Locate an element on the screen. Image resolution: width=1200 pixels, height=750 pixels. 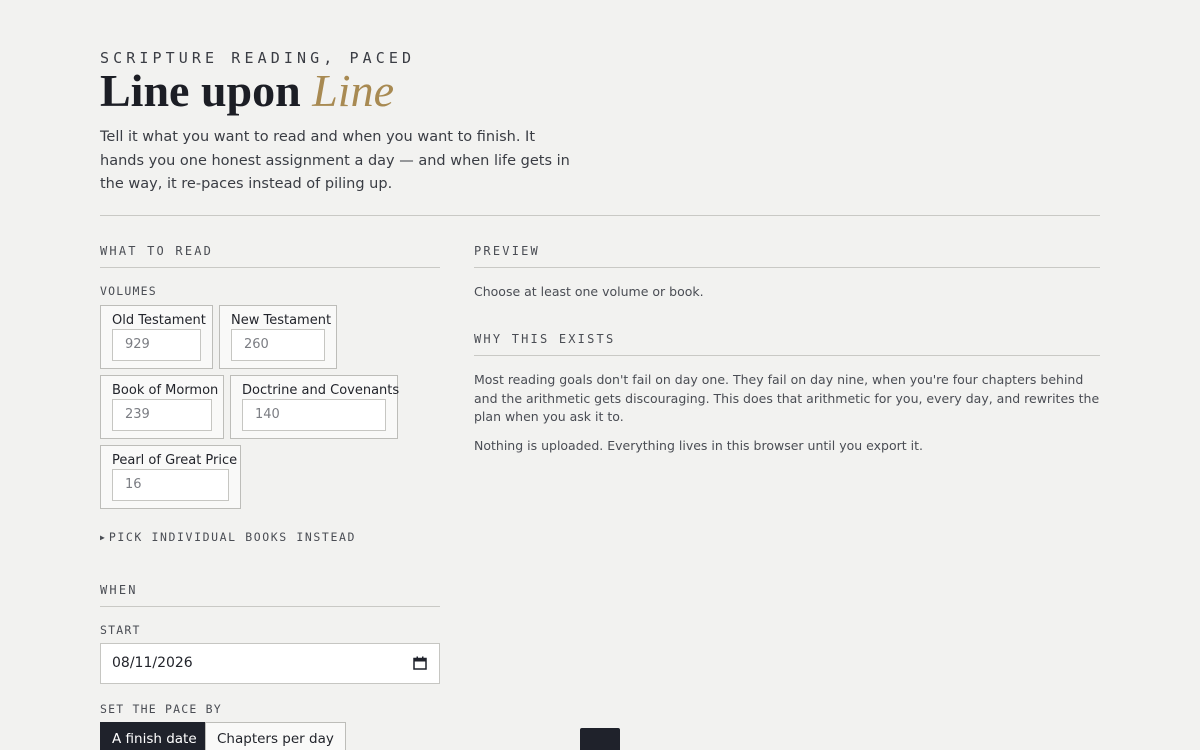
why-heading: WHY THIS EXISTS is located at coordinates (545, 339).